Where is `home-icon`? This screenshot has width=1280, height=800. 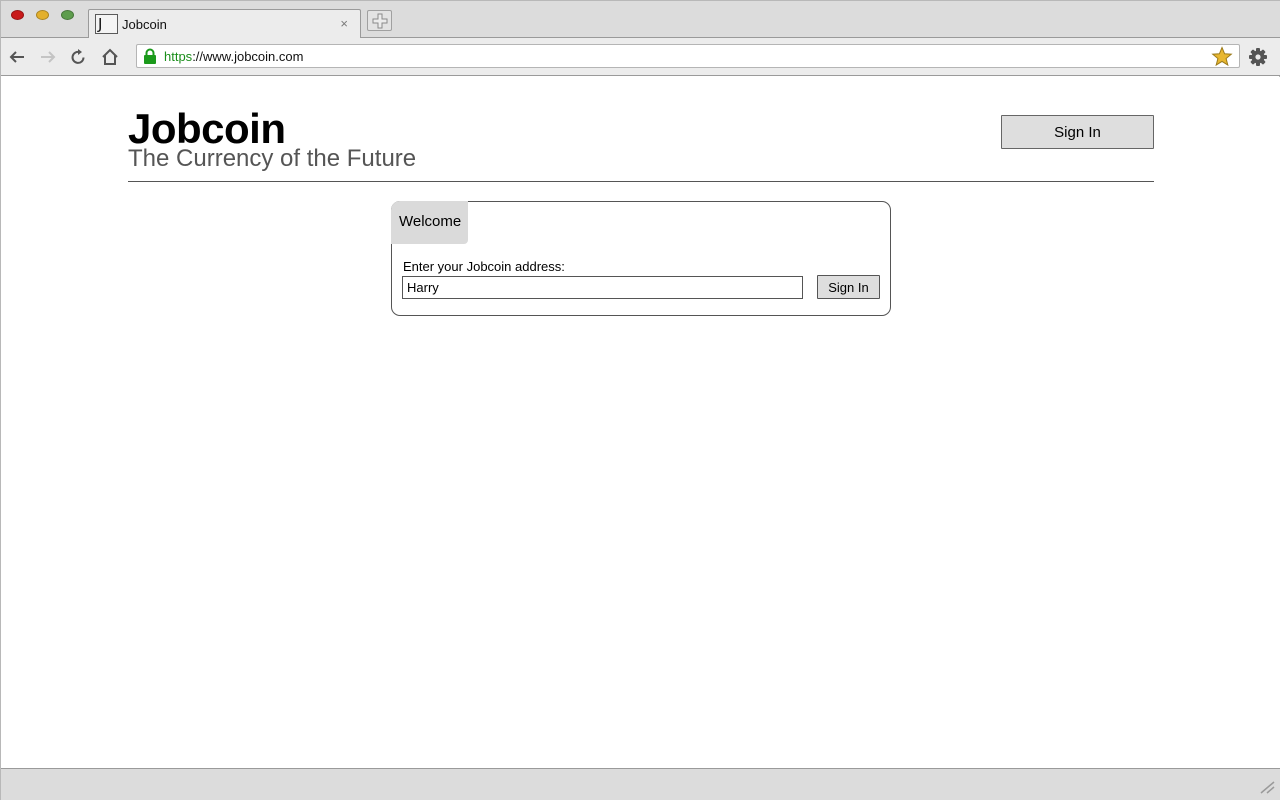
home-icon is located at coordinates (110, 56).